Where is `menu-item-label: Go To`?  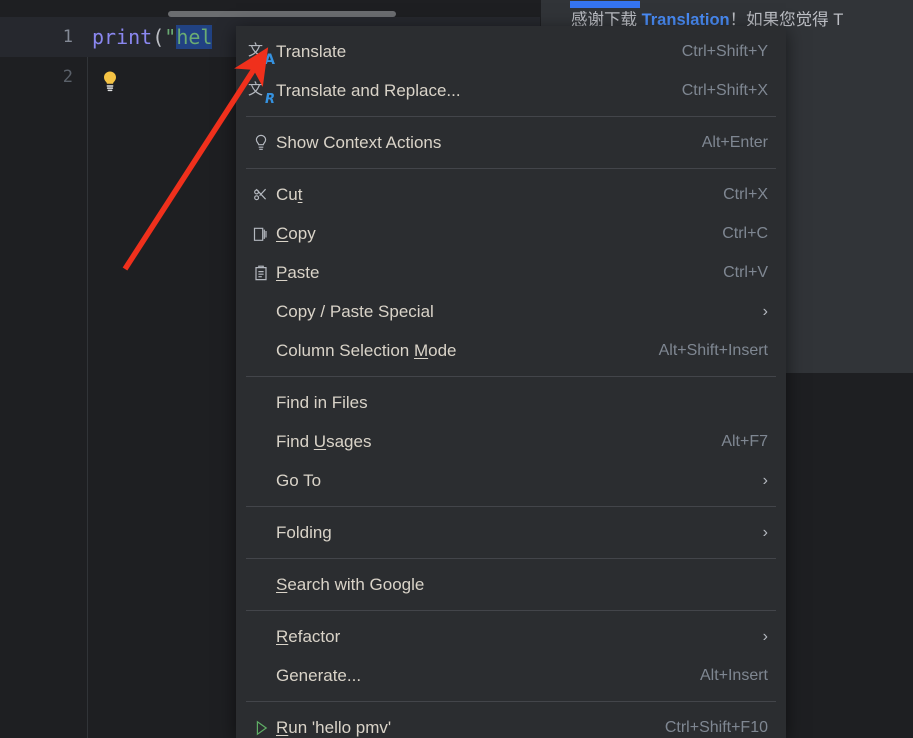
menu-item-label: Go To is located at coordinates (299, 480).